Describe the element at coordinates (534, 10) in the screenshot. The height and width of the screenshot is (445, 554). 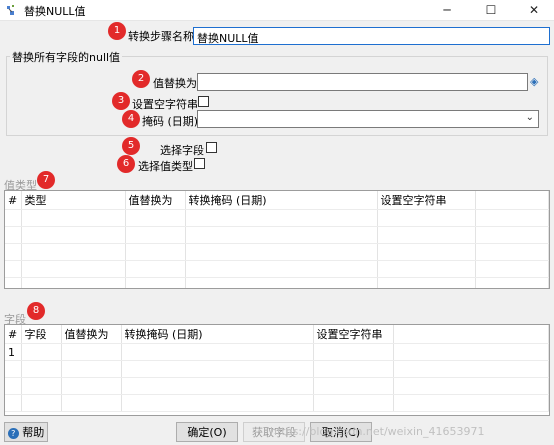
I see `close-button: ✕` at that location.